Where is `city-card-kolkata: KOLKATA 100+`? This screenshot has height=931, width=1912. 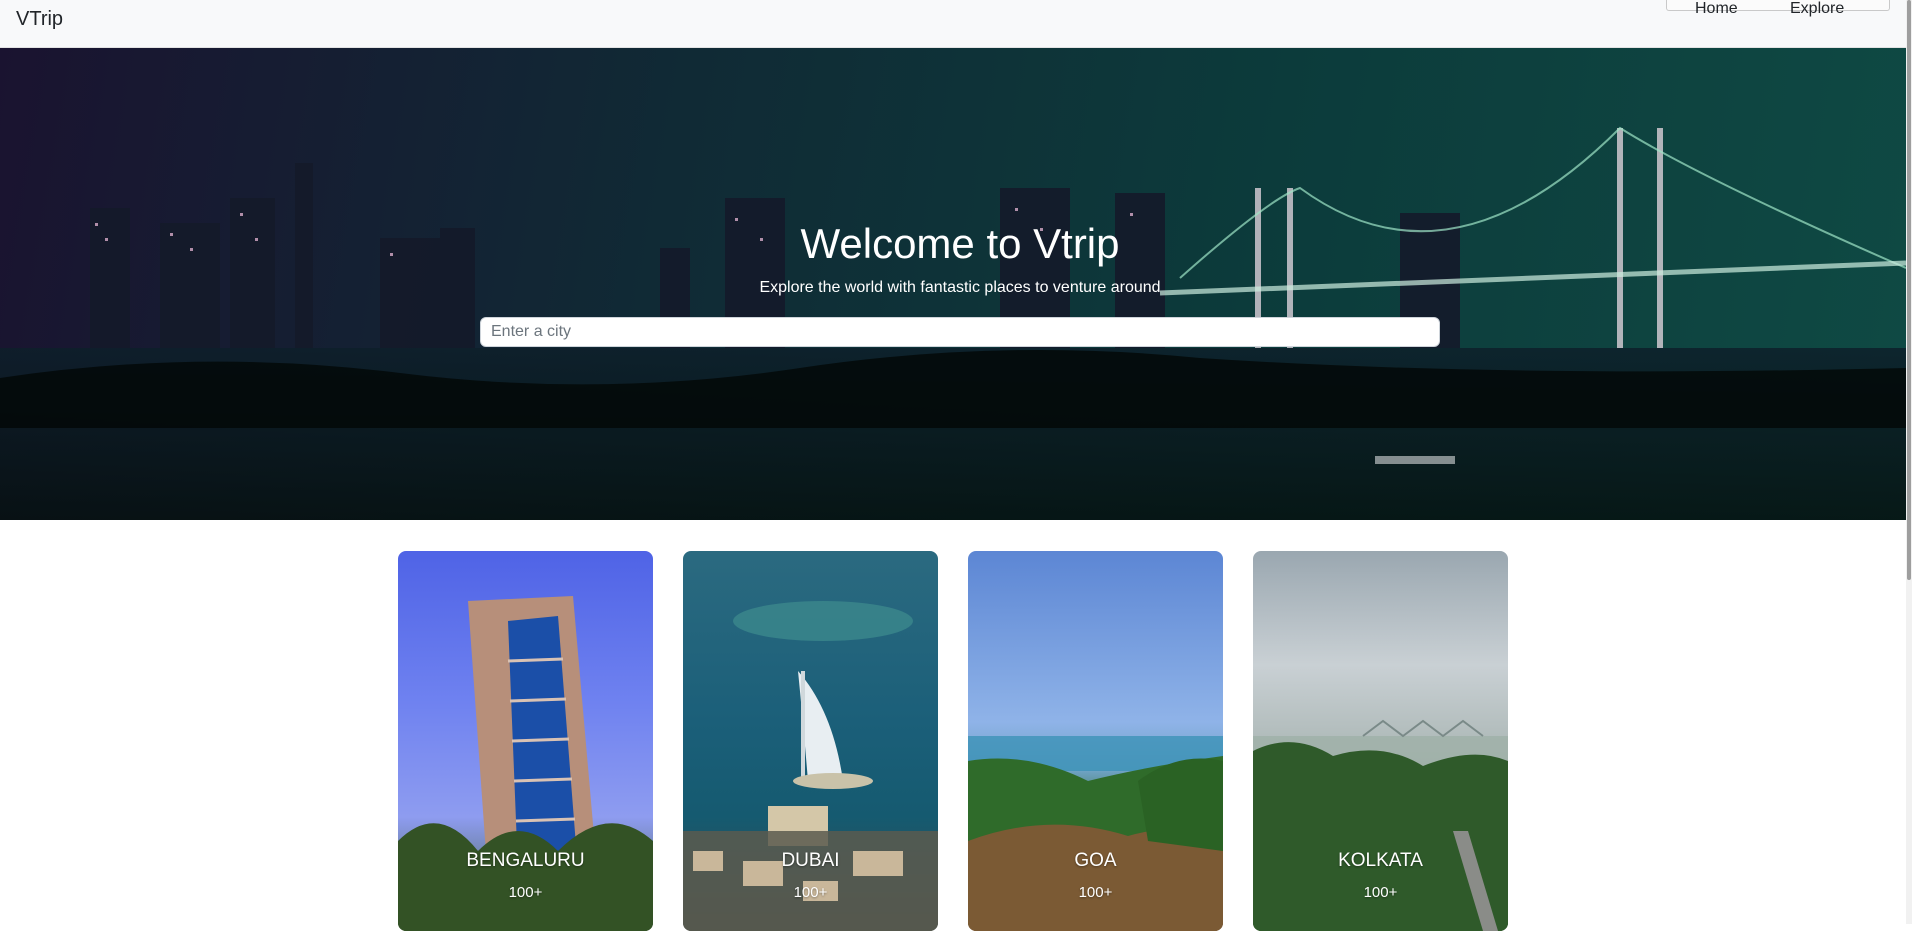
city-card-kolkata: KOLKATA 100+ is located at coordinates (1380, 741).